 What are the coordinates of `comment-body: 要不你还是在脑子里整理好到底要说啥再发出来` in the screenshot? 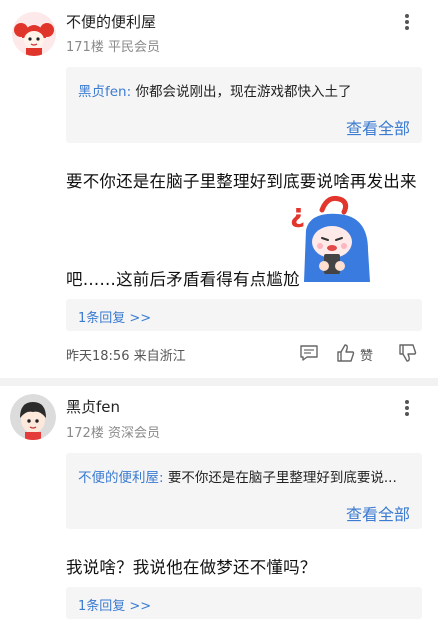 It's located at (241, 181).